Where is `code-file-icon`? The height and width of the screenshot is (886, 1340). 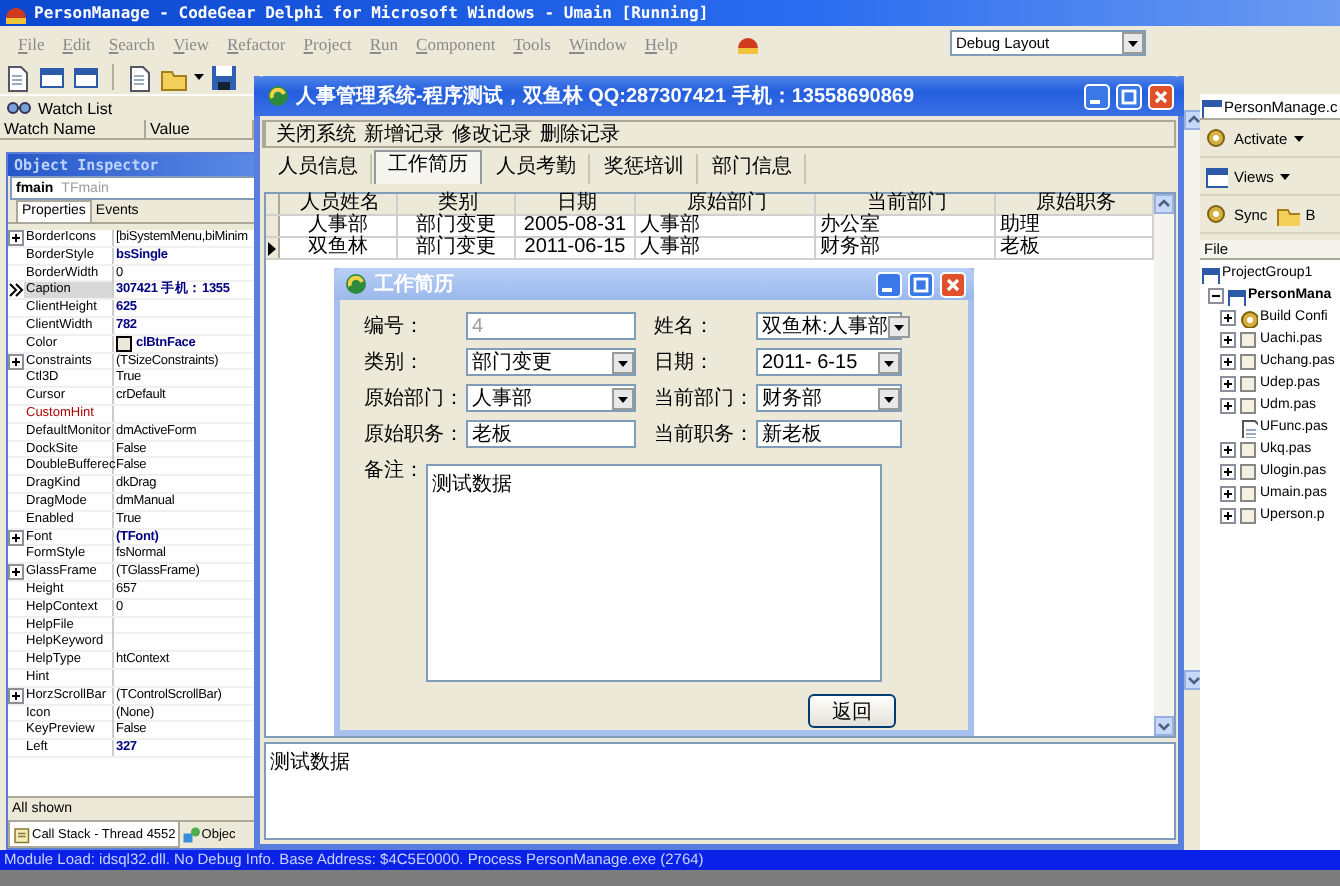
code-file-icon is located at coordinates (1248, 427).